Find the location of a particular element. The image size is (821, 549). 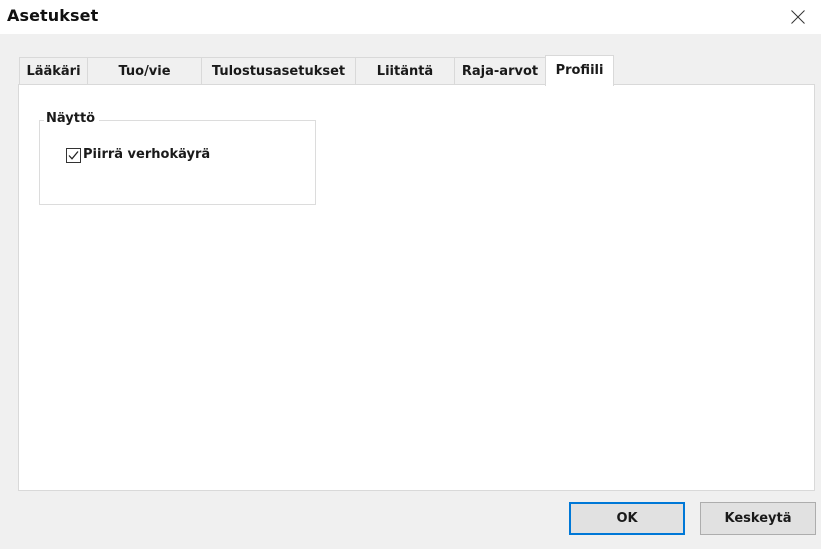

tab-liitanta: Liitäntä is located at coordinates (405, 71).